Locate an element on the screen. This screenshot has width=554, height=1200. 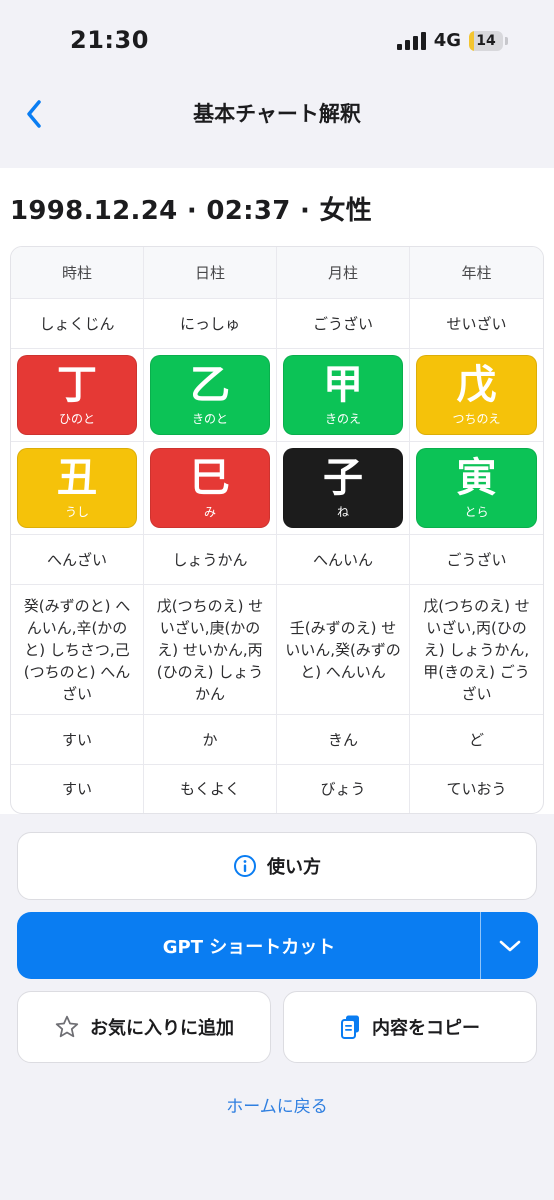
element-row: すい か きん ど is located at coordinates (277, 740).